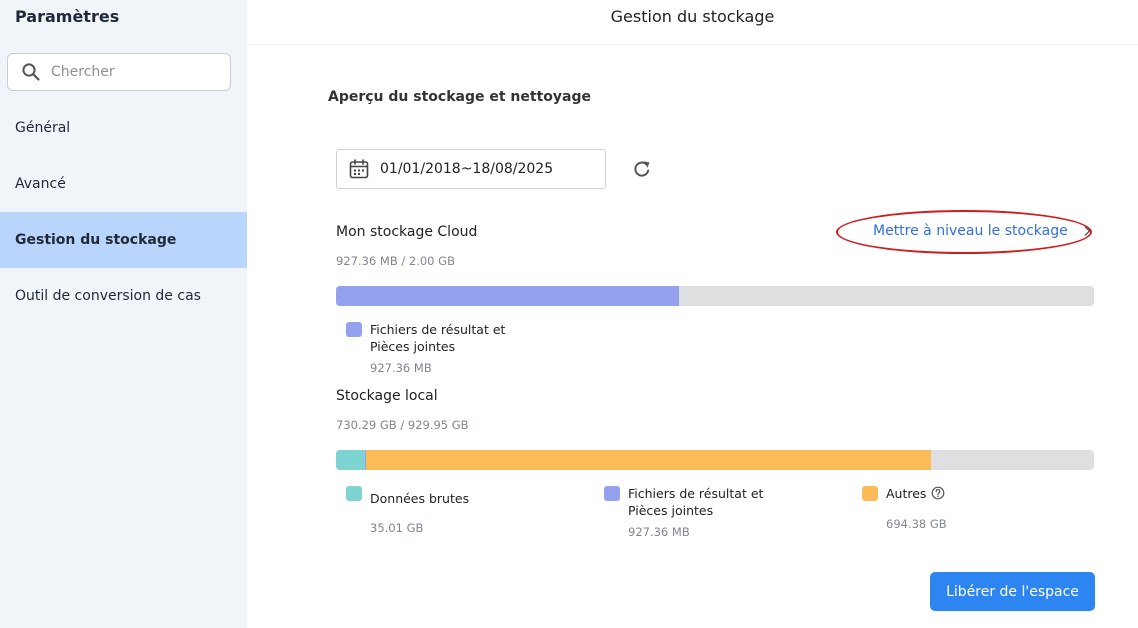 This screenshot has width=1138, height=628. I want to click on sidebar-item-case-conversion-tool: Outil de conversion de cas, so click(123, 296).